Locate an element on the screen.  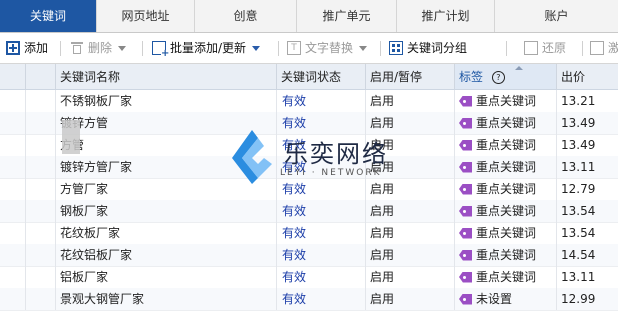
table-row: 镀锌方管厂家 有效 启用 重点关键词 13.11 is located at coordinates (309, 167).